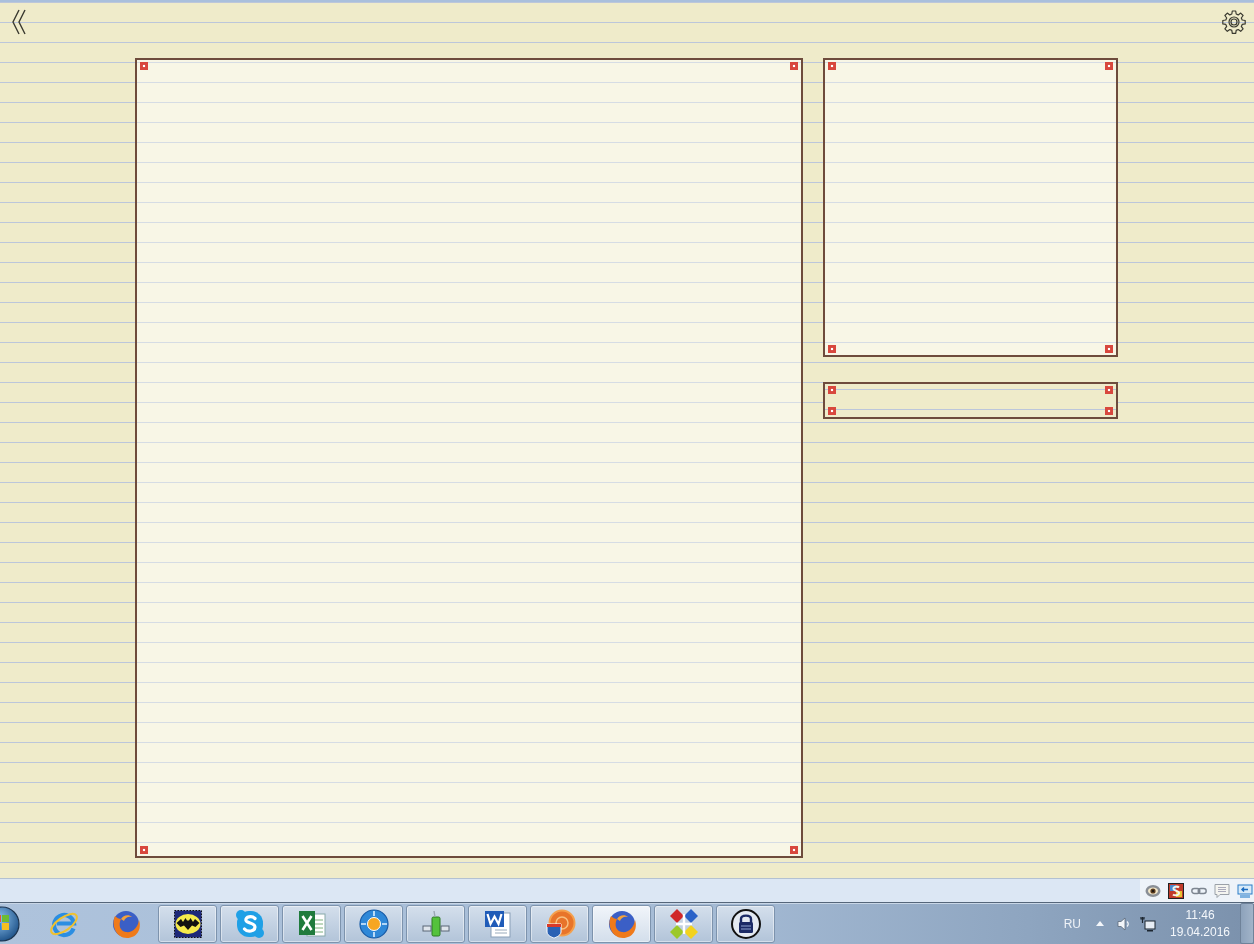 This screenshot has width=1254, height=944. What do you see at coordinates (1245, 890) in the screenshot?
I see `monitor-arrow-icon` at bounding box center [1245, 890].